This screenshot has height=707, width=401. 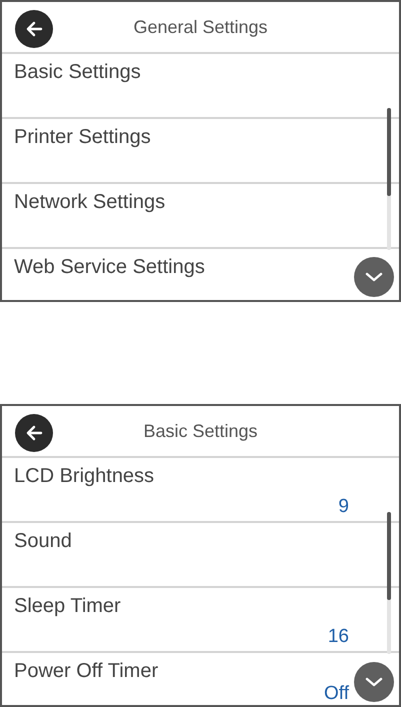 I want to click on screen-title: Basic Settings, so click(x=200, y=431).